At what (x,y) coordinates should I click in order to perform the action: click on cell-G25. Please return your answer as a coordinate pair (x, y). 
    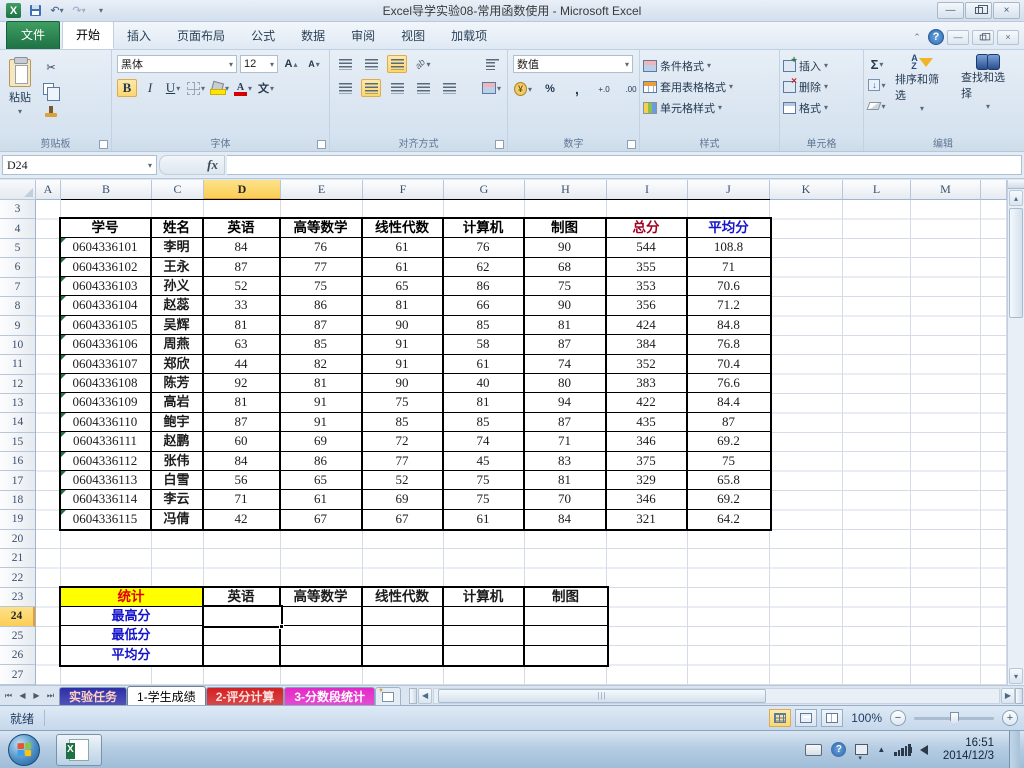
    Looking at the image, I should click on (484, 636).